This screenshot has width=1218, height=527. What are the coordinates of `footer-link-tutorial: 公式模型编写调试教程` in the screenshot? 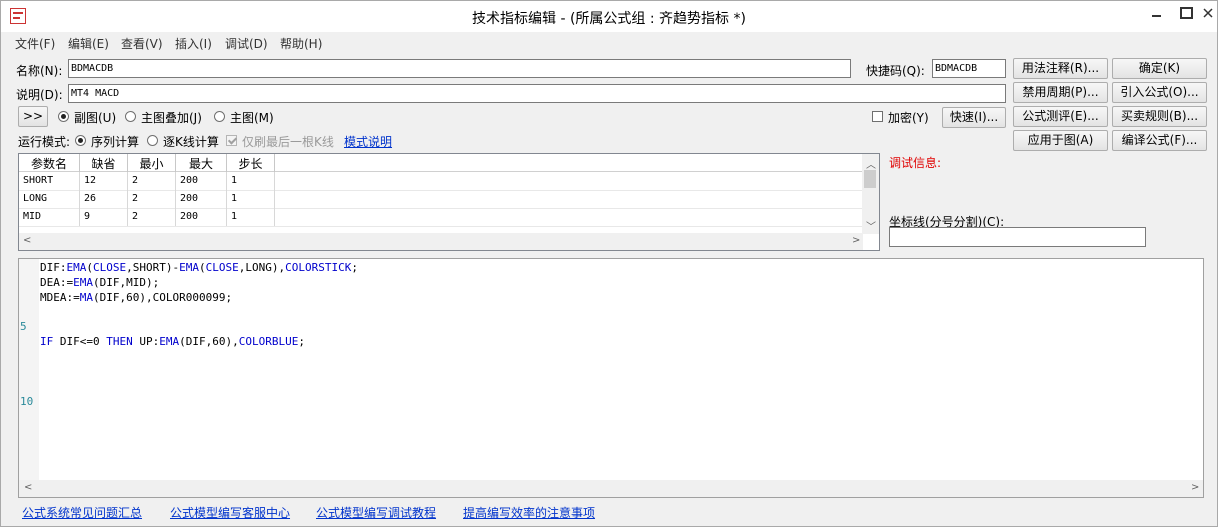 It's located at (376, 512).